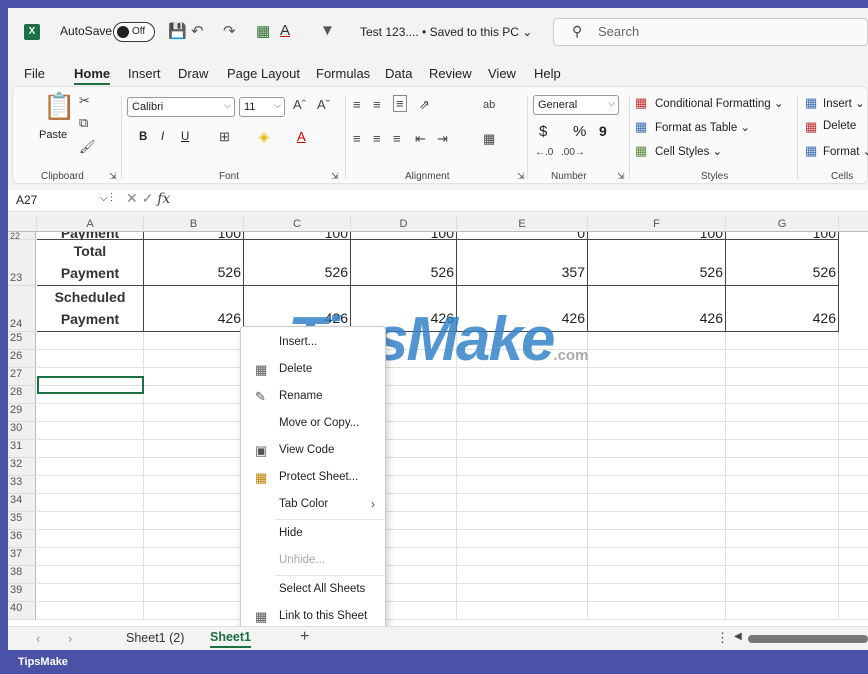 The height and width of the screenshot is (674, 868). What do you see at coordinates (134, 32) in the screenshot?
I see `autosave-toggle: Off` at bounding box center [134, 32].